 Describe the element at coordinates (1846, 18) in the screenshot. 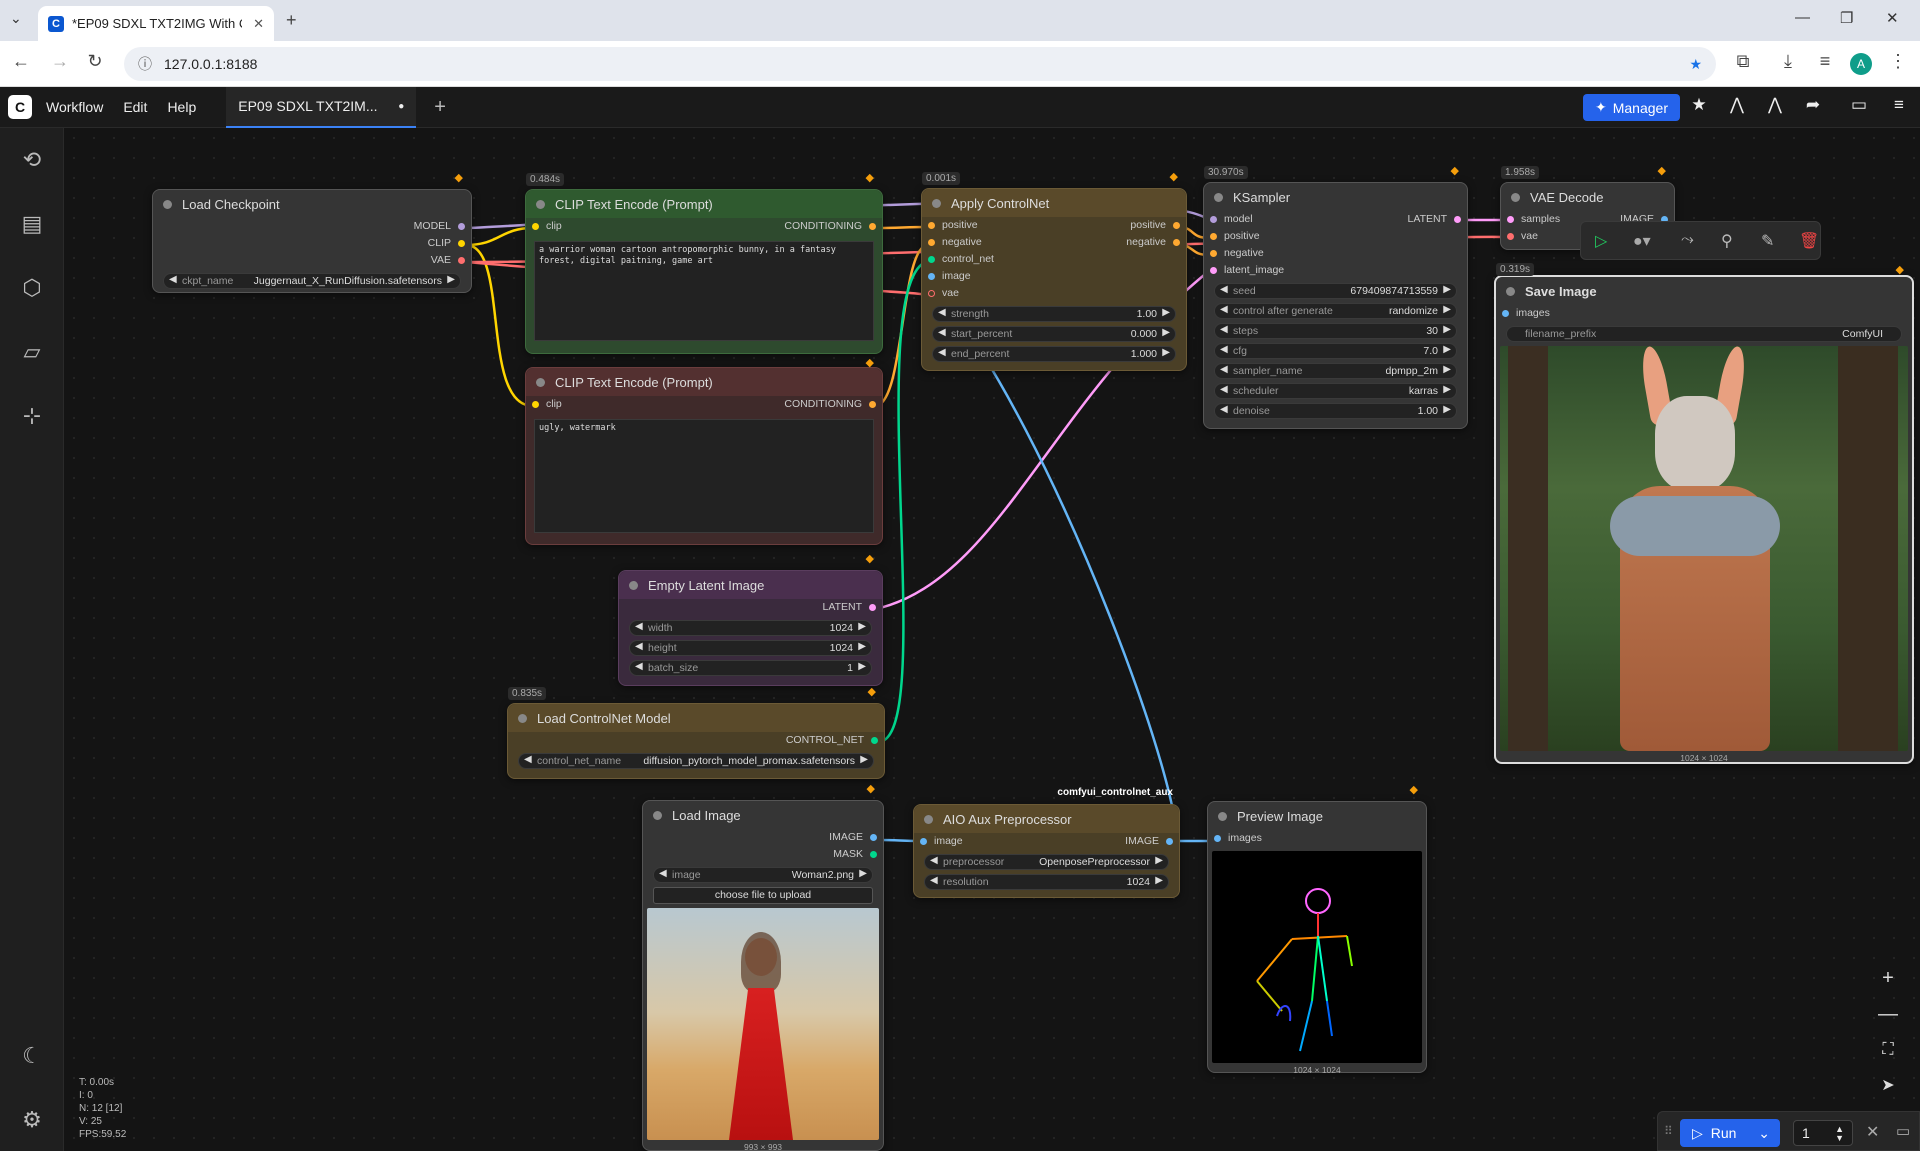

I see `restore-icon: ❐` at that location.